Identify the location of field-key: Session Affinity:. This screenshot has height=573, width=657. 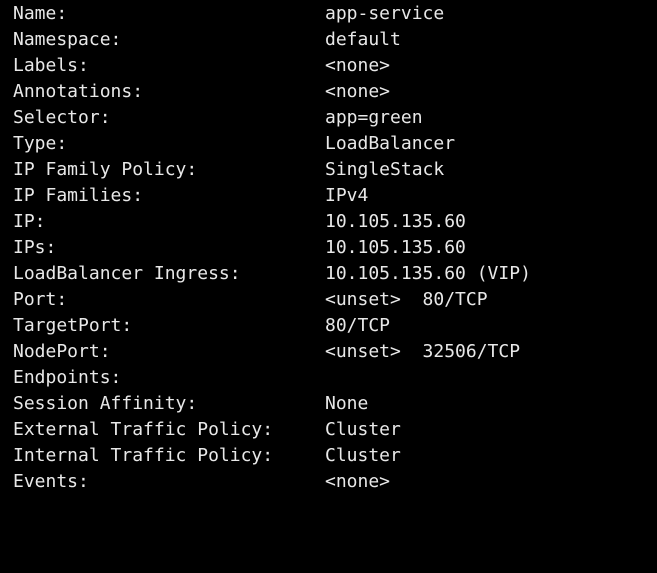
(105, 403).